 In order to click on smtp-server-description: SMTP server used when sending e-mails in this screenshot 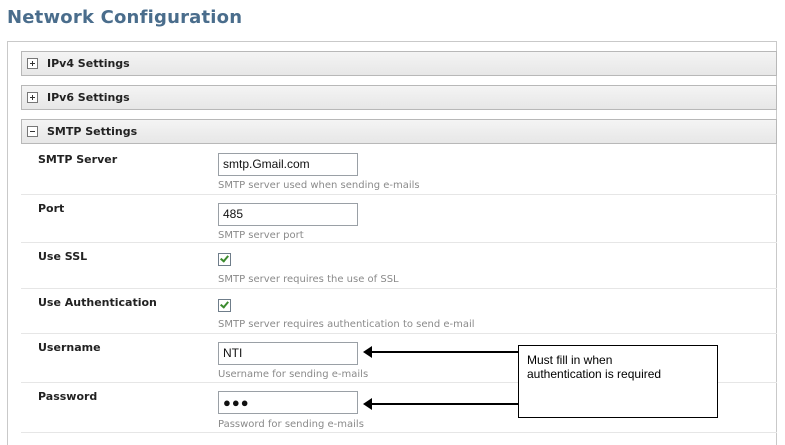, I will do `click(319, 185)`.